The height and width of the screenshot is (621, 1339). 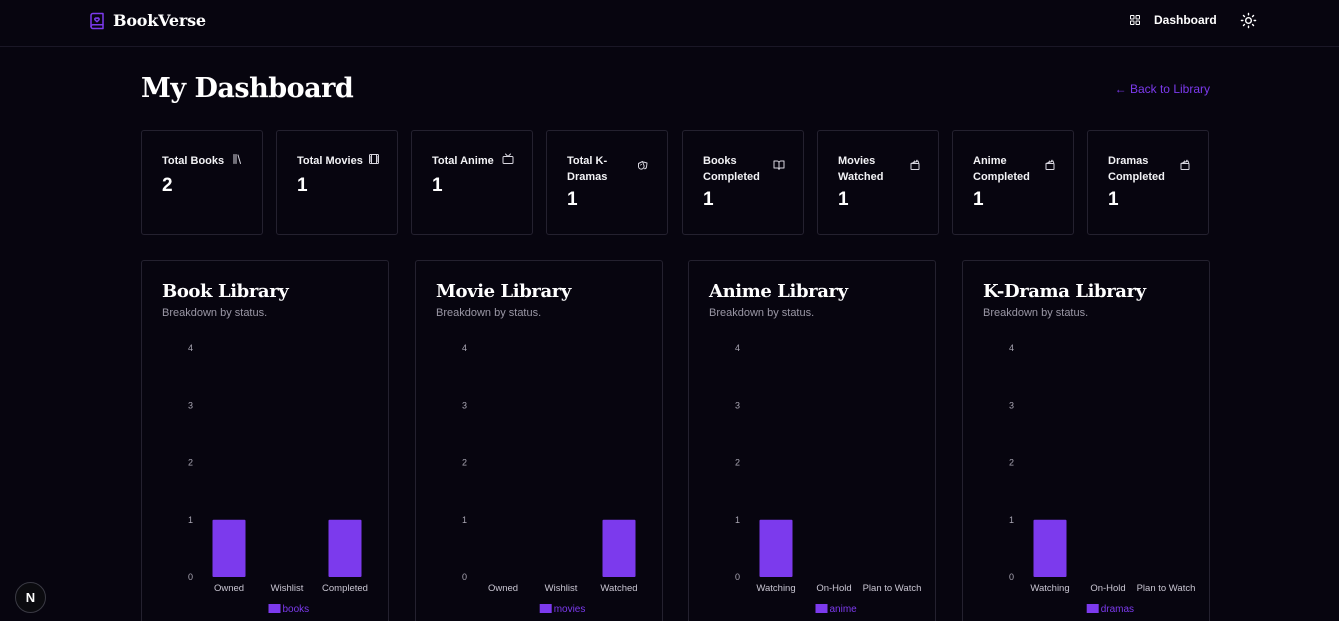 I want to click on sun-icon, so click(x=1248, y=20).